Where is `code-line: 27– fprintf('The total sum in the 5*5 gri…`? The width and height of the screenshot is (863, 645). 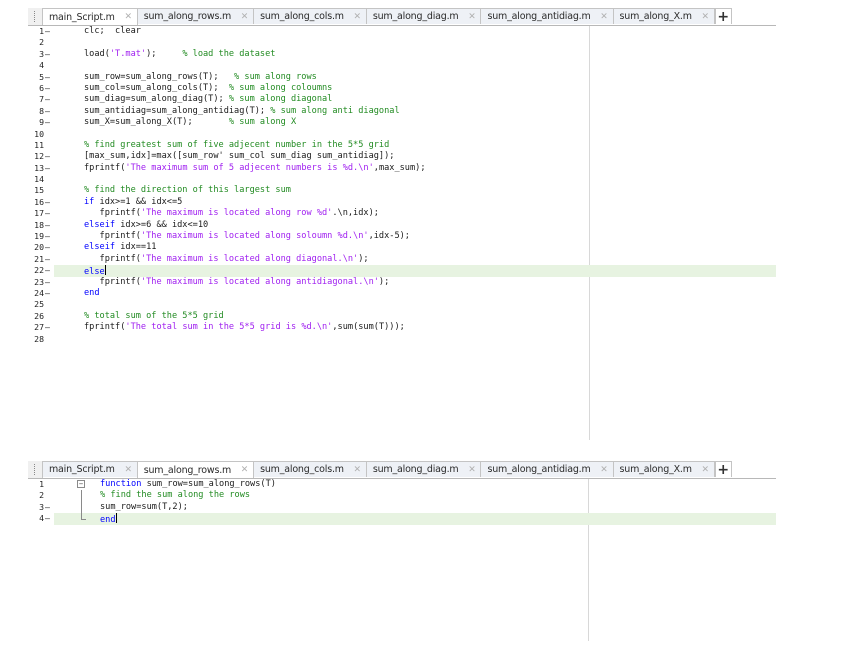 code-line: 27– fprintf('The total sum in the 5*5 gri… is located at coordinates (405, 327).